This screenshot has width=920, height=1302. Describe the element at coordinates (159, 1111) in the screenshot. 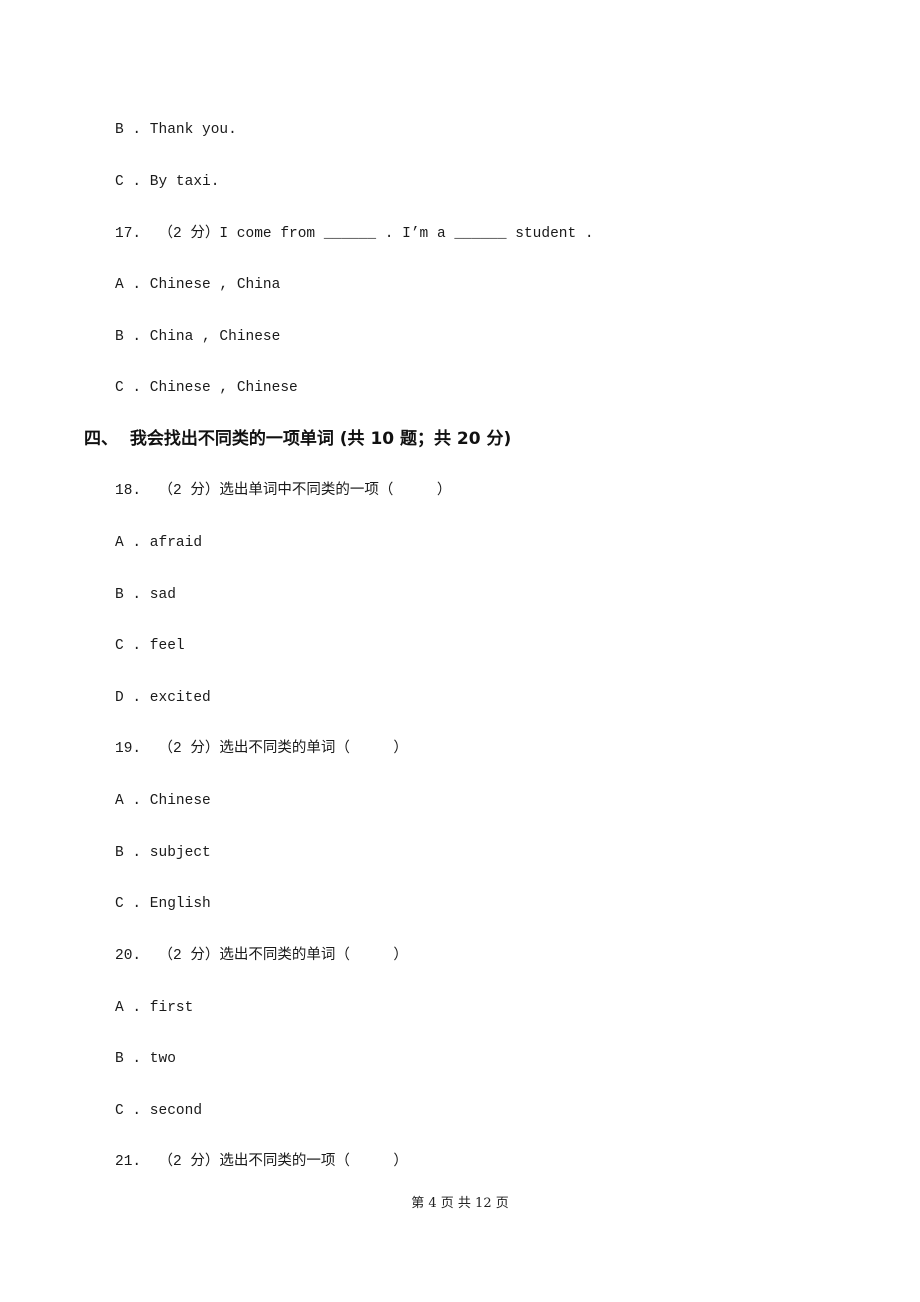

I see `option-q20-c: C . second` at that location.